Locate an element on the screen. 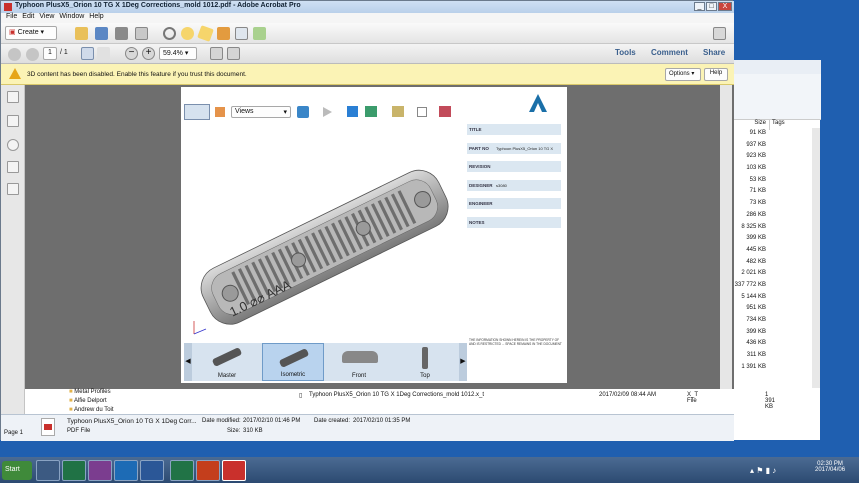 The image size is (859, 483). close-button: X is located at coordinates (725, 6).